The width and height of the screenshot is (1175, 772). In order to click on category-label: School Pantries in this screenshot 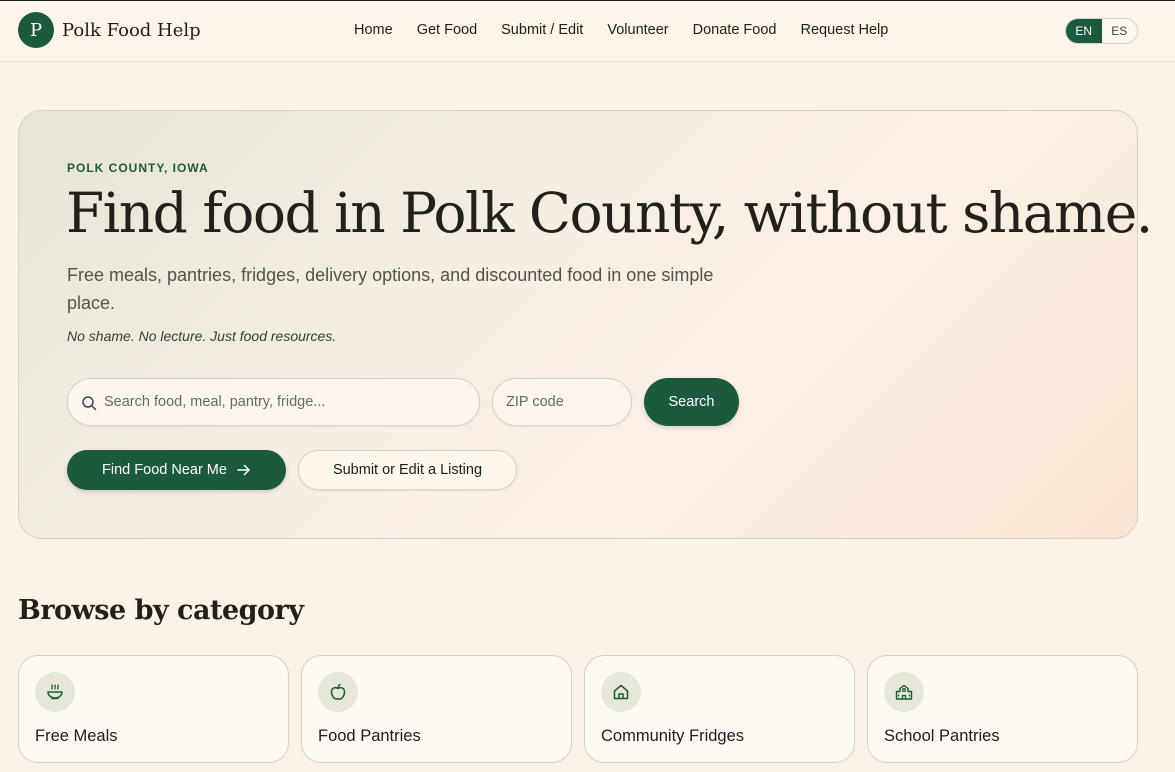, I will do `click(942, 736)`.